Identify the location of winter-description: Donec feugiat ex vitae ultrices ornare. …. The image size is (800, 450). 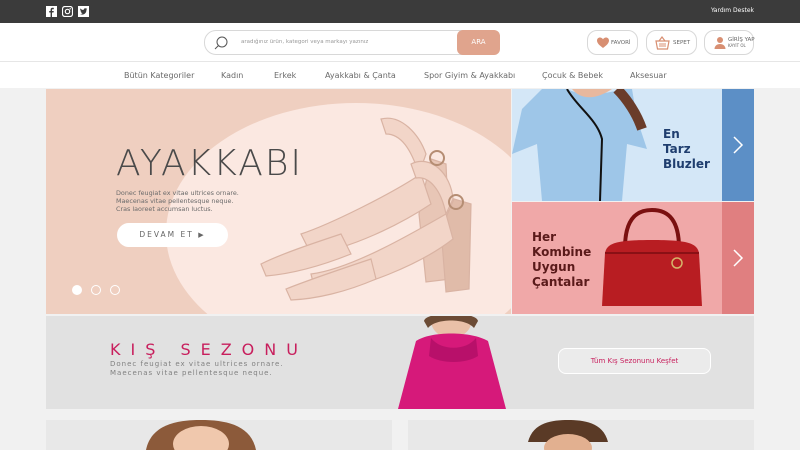
(197, 369).